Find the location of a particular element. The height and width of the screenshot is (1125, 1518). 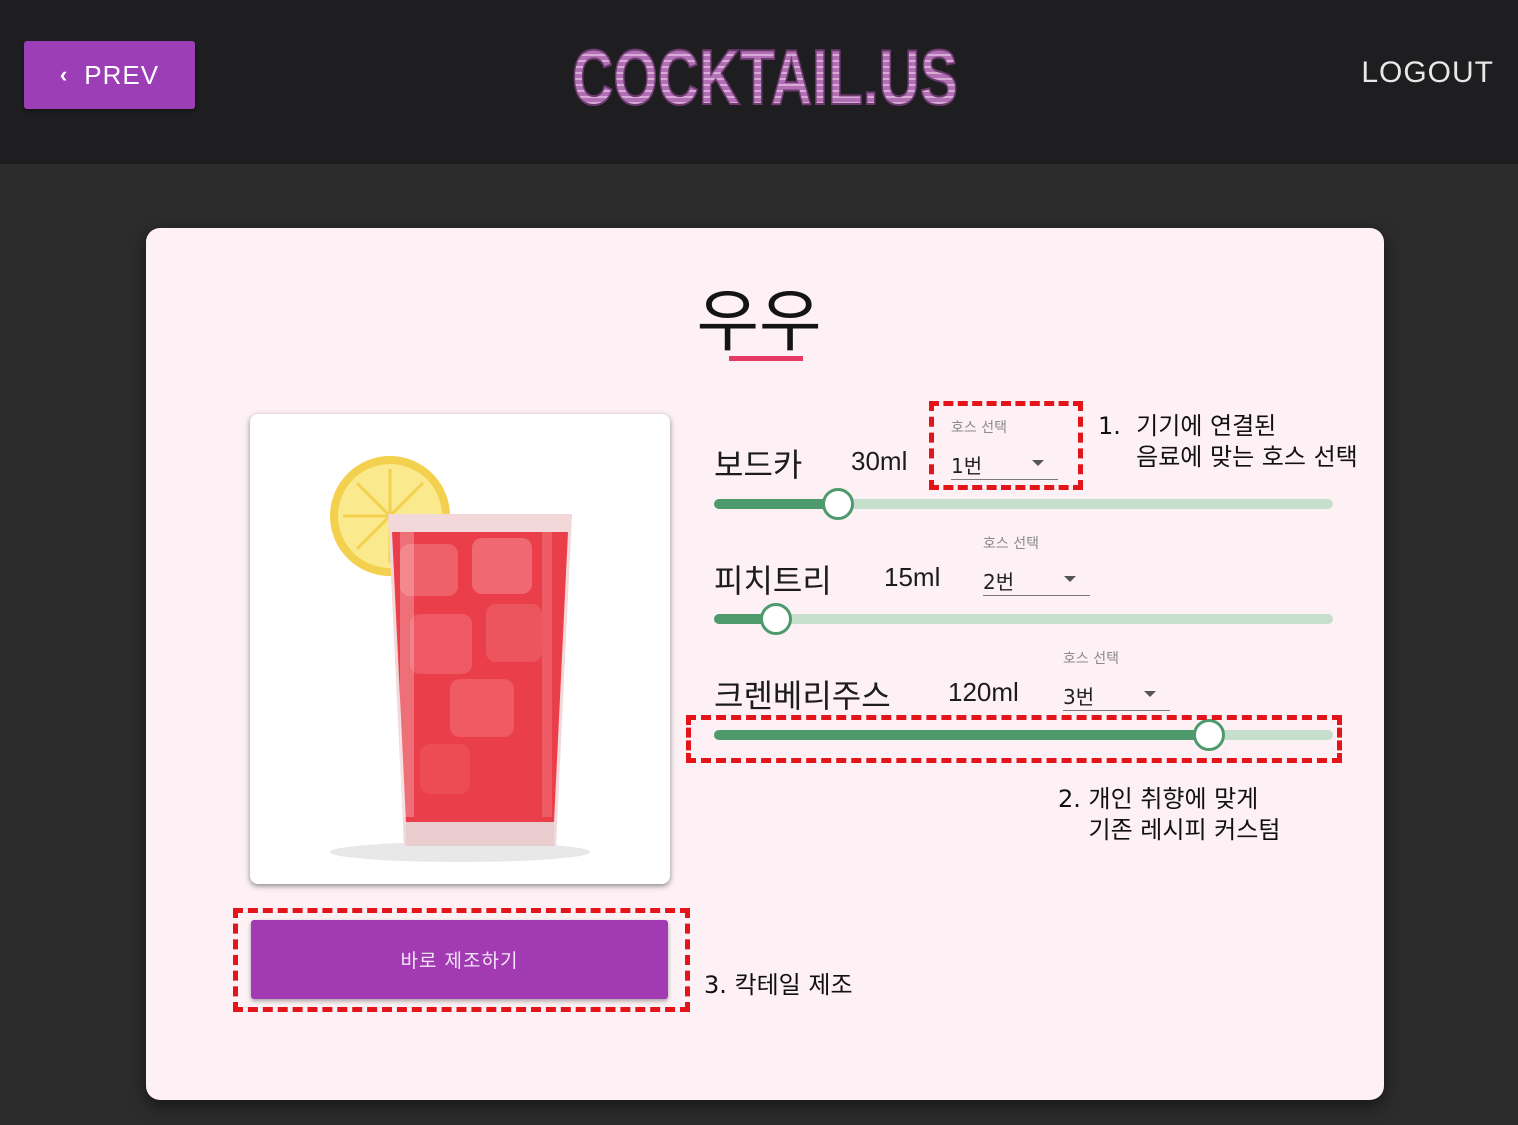

title-underline is located at coordinates (766, 358).